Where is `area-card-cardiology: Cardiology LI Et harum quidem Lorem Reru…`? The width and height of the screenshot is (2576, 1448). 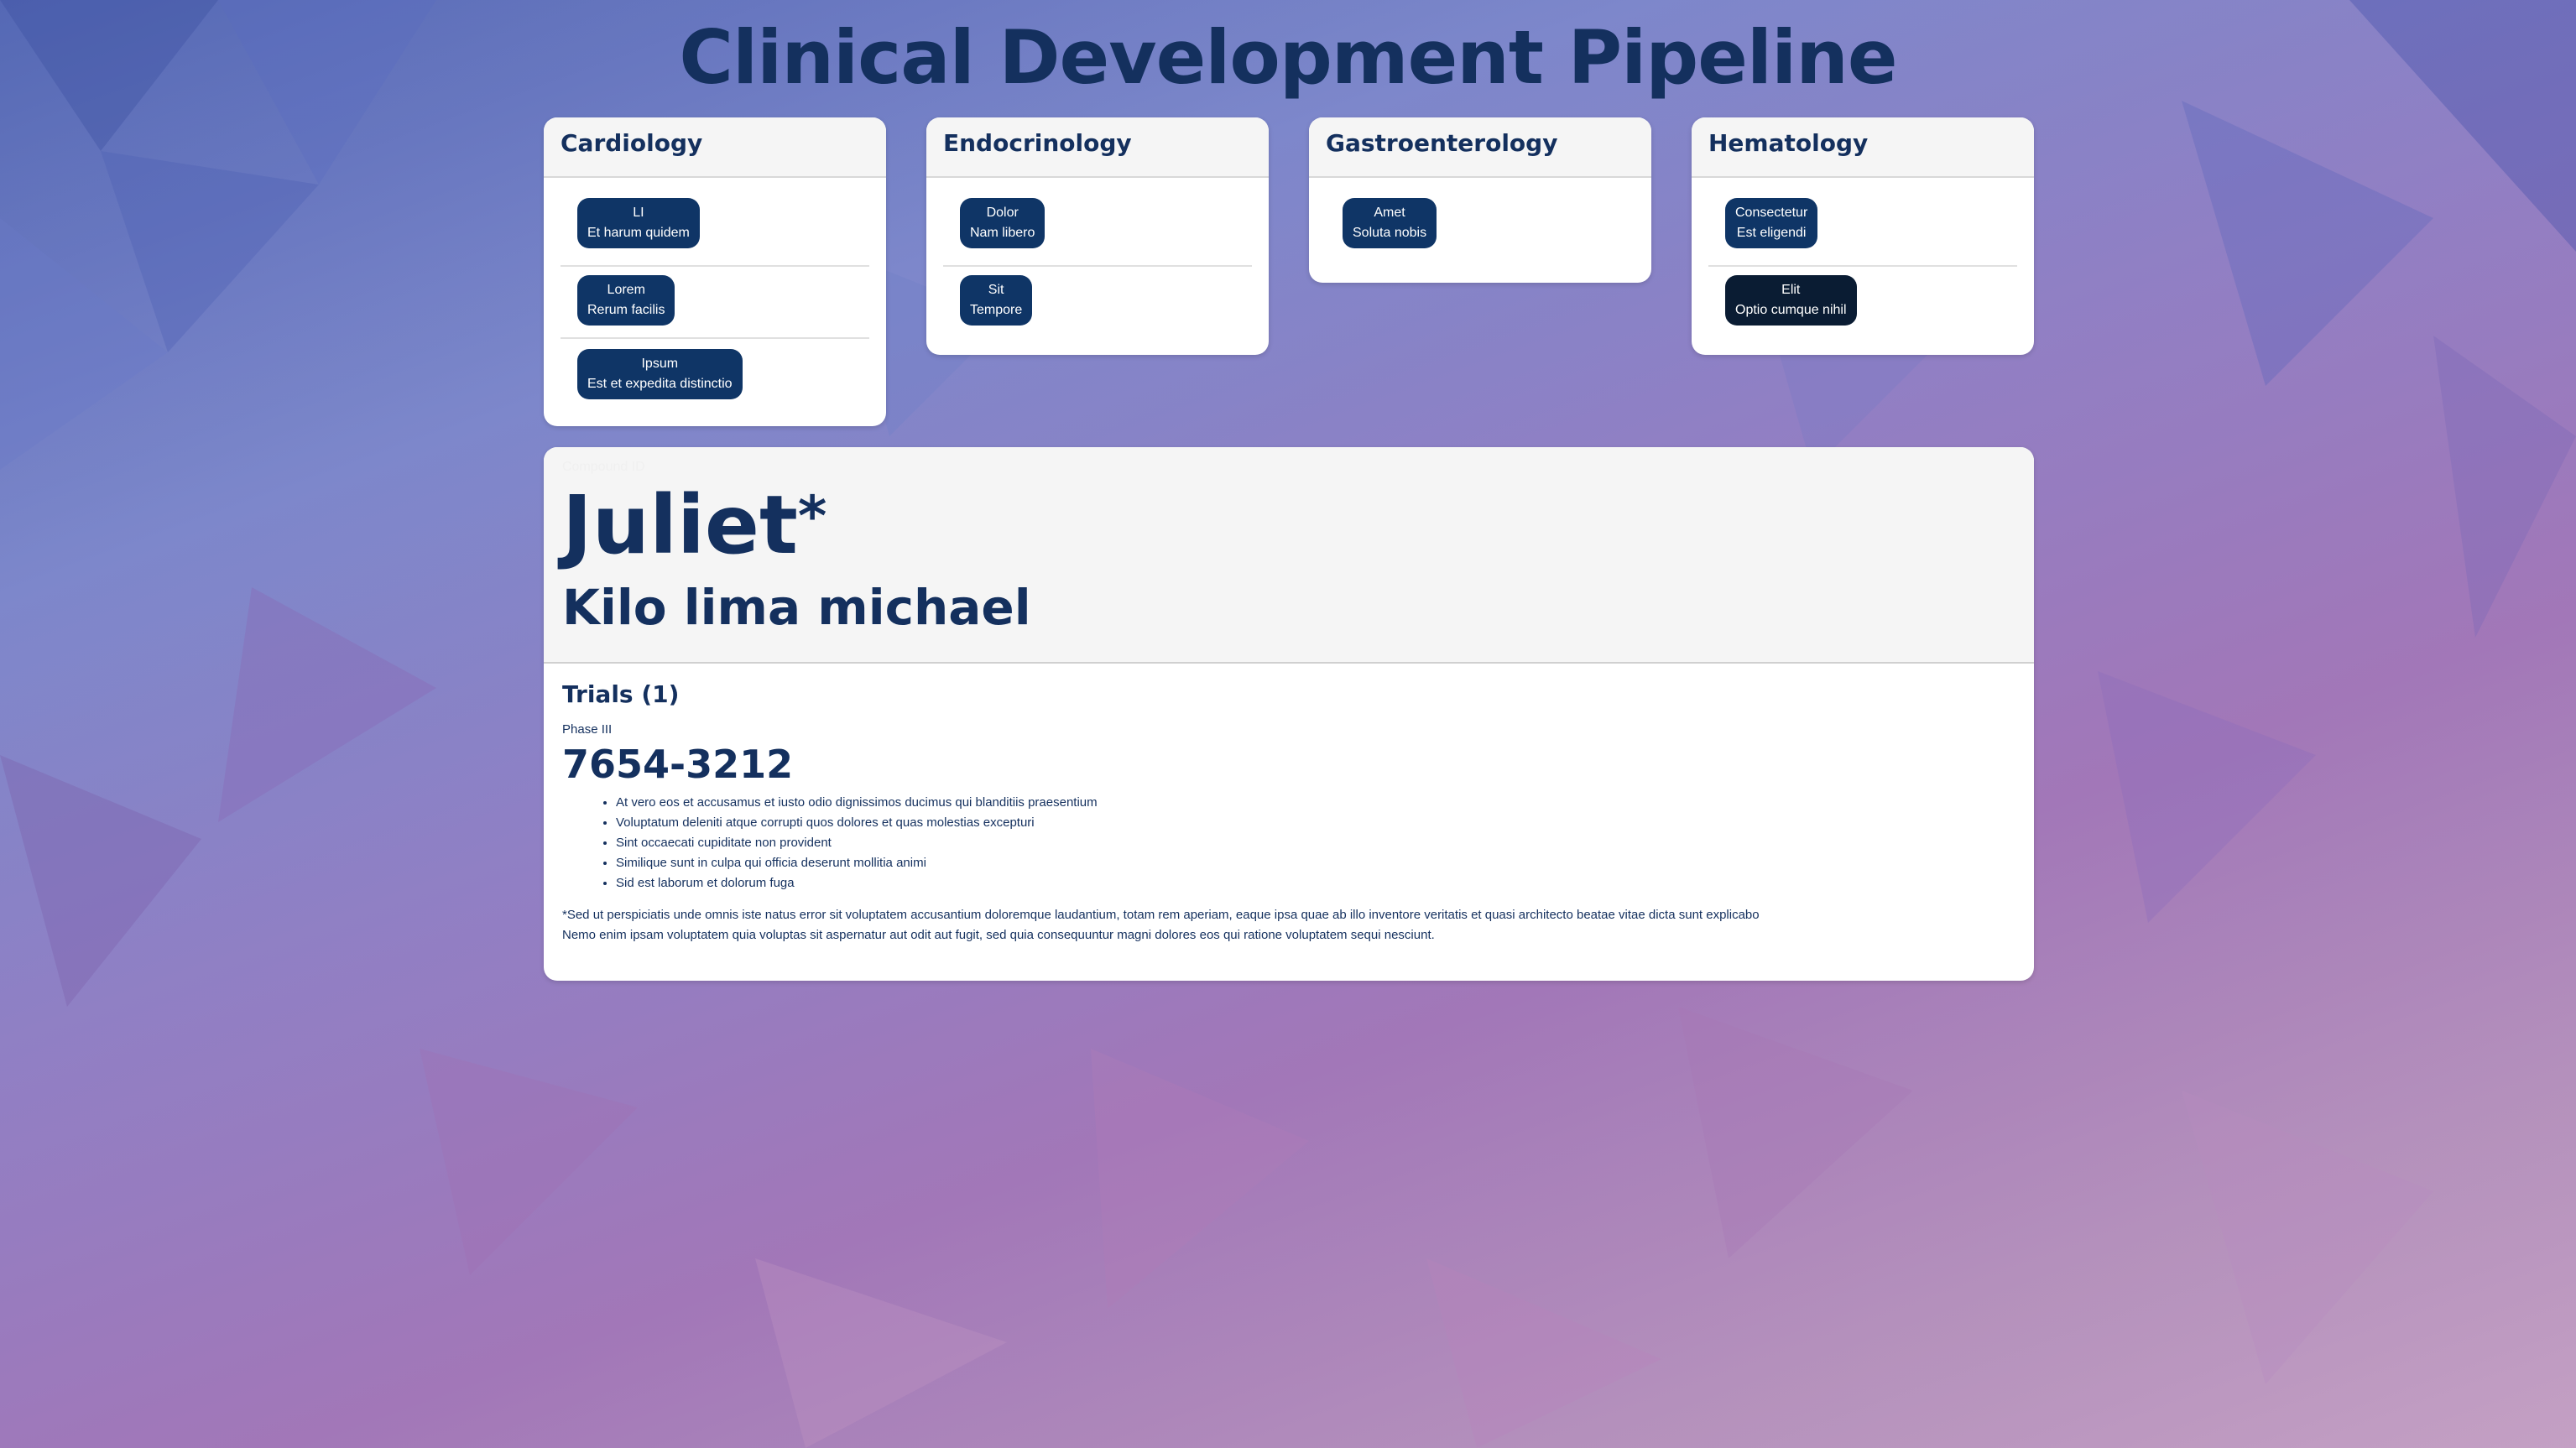 area-card-cardiology: Cardiology LI Et harum quidem Lorem Reru… is located at coordinates (715, 271).